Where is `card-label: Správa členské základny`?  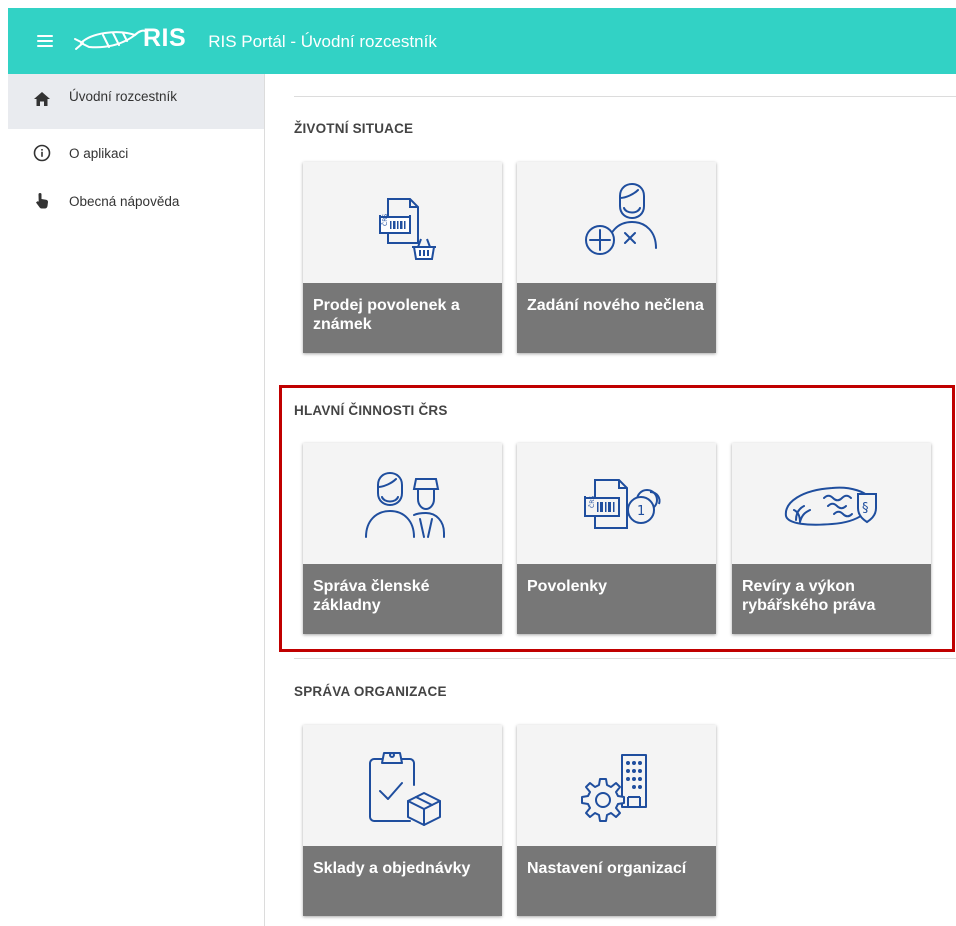 card-label: Správa členské základny is located at coordinates (402, 599).